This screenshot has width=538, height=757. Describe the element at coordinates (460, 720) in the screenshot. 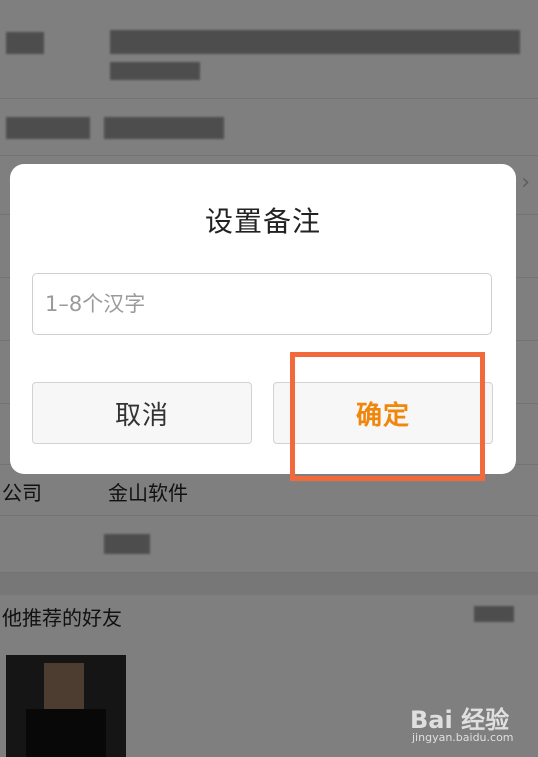

I see `watermark-logo: Bai 经验` at that location.